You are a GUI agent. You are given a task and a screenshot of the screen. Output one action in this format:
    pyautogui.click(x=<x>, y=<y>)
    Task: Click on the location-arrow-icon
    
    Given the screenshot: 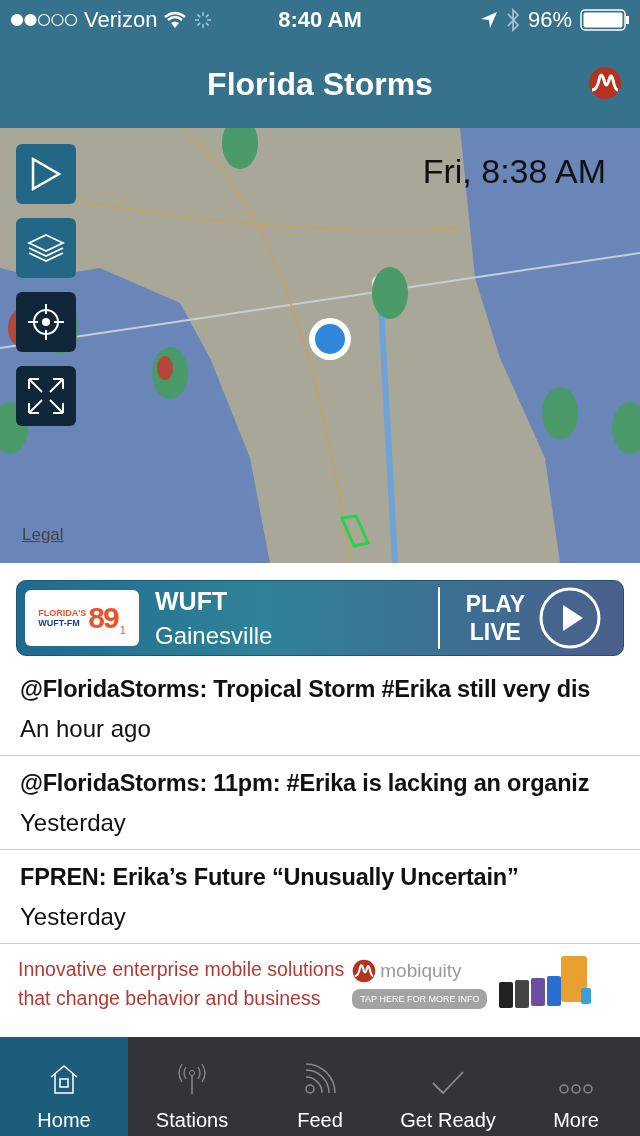 What is the action you would take?
    pyautogui.click(x=488, y=20)
    